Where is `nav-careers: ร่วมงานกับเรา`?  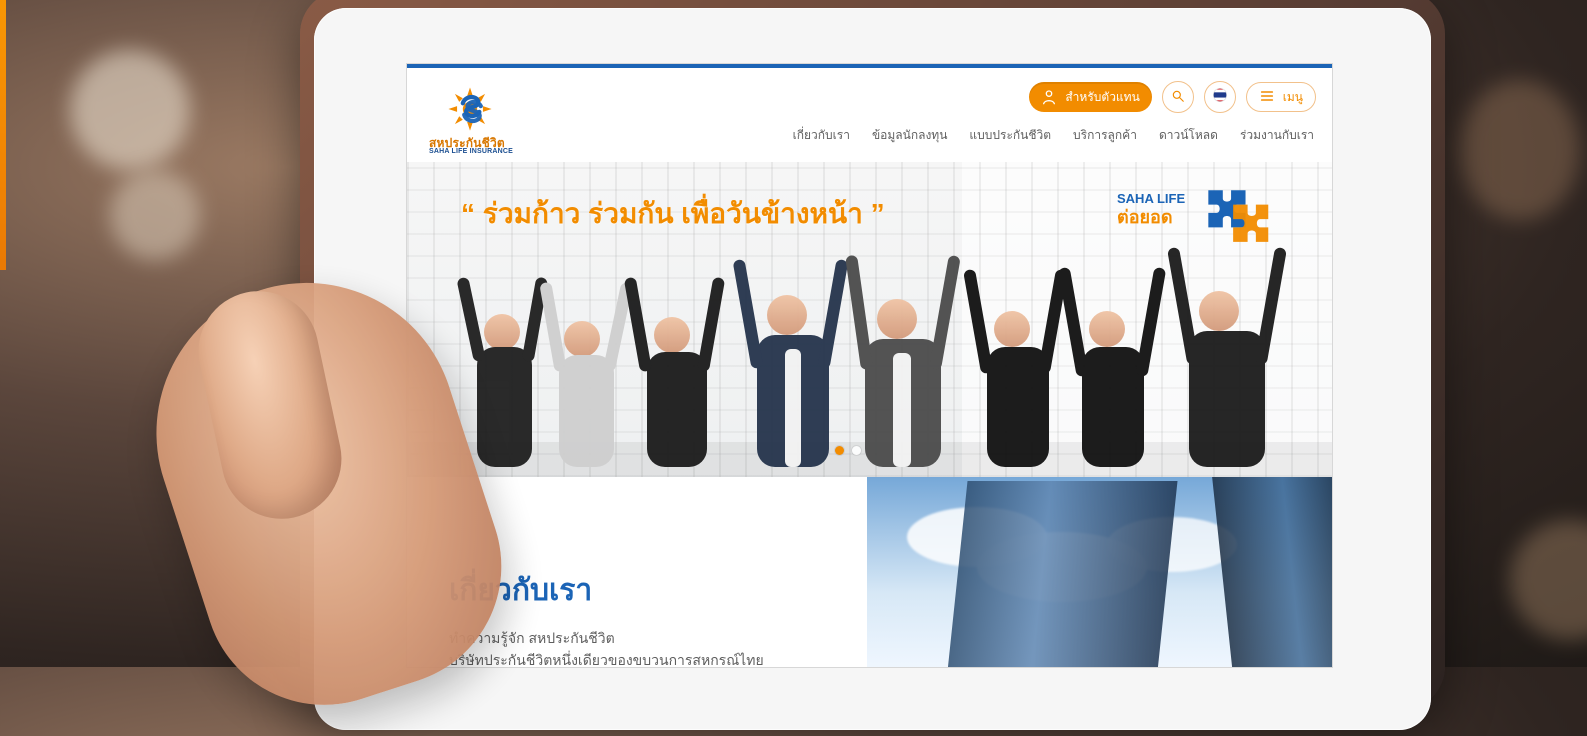 nav-careers: ร่วมงานกับเรา is located at coordinates (1277, 135).